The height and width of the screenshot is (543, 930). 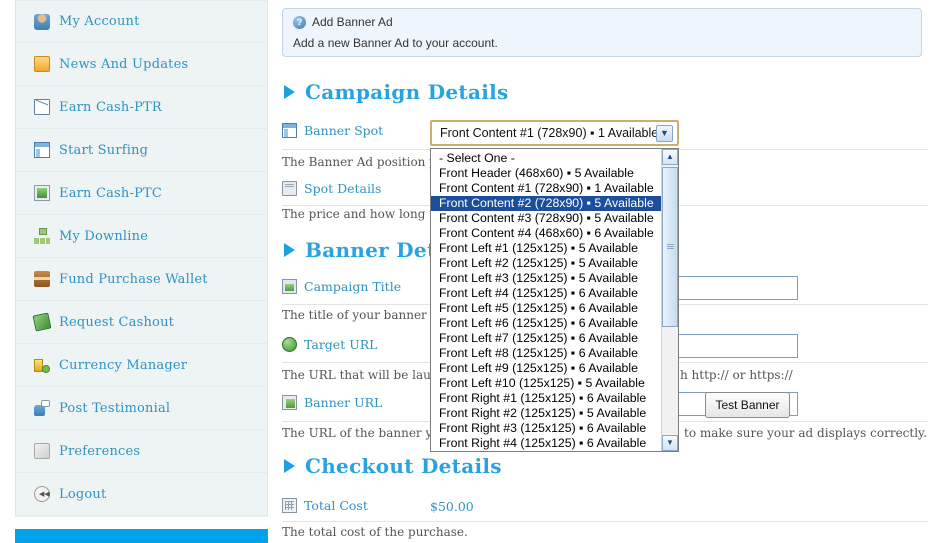 What do you see at coordinates (546, 368) in the screenshot?
I see `option-item: Front Left #9 (125x125) ▪ 6 Available` at bounding box center [546, 368].